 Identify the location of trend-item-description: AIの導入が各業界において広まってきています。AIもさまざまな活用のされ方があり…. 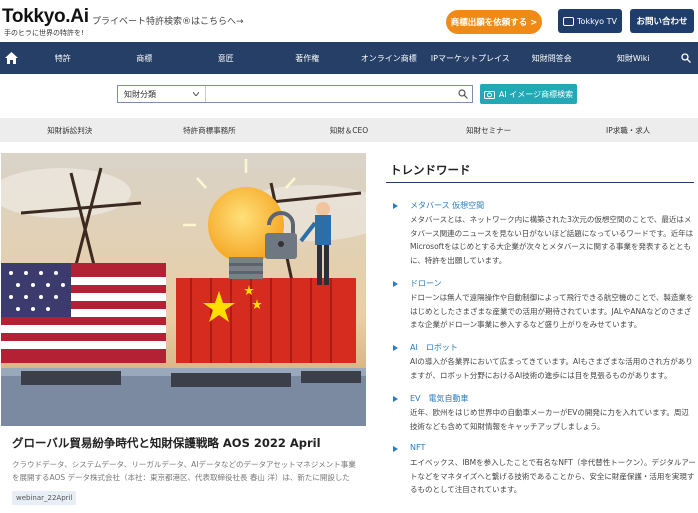
(551, 368).